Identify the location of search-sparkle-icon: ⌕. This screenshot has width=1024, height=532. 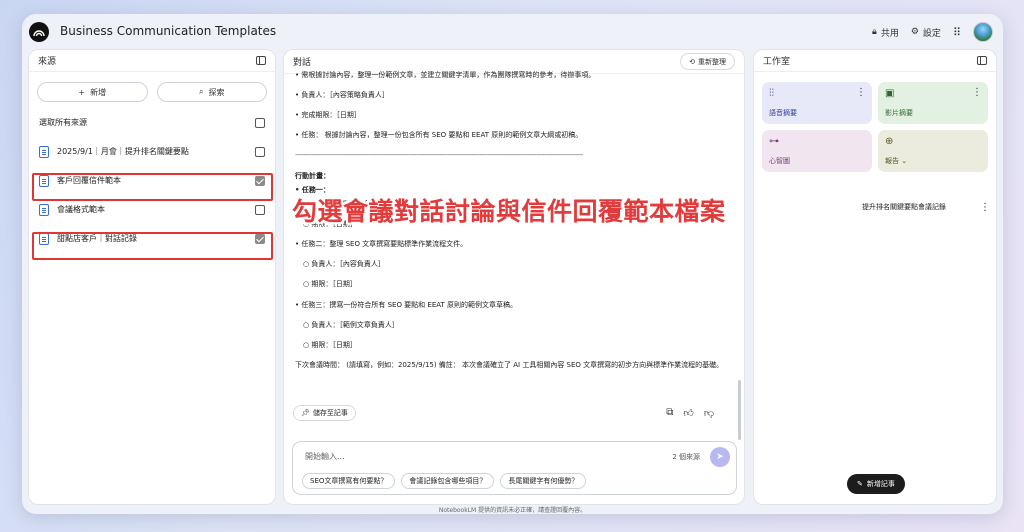
(201, 91).